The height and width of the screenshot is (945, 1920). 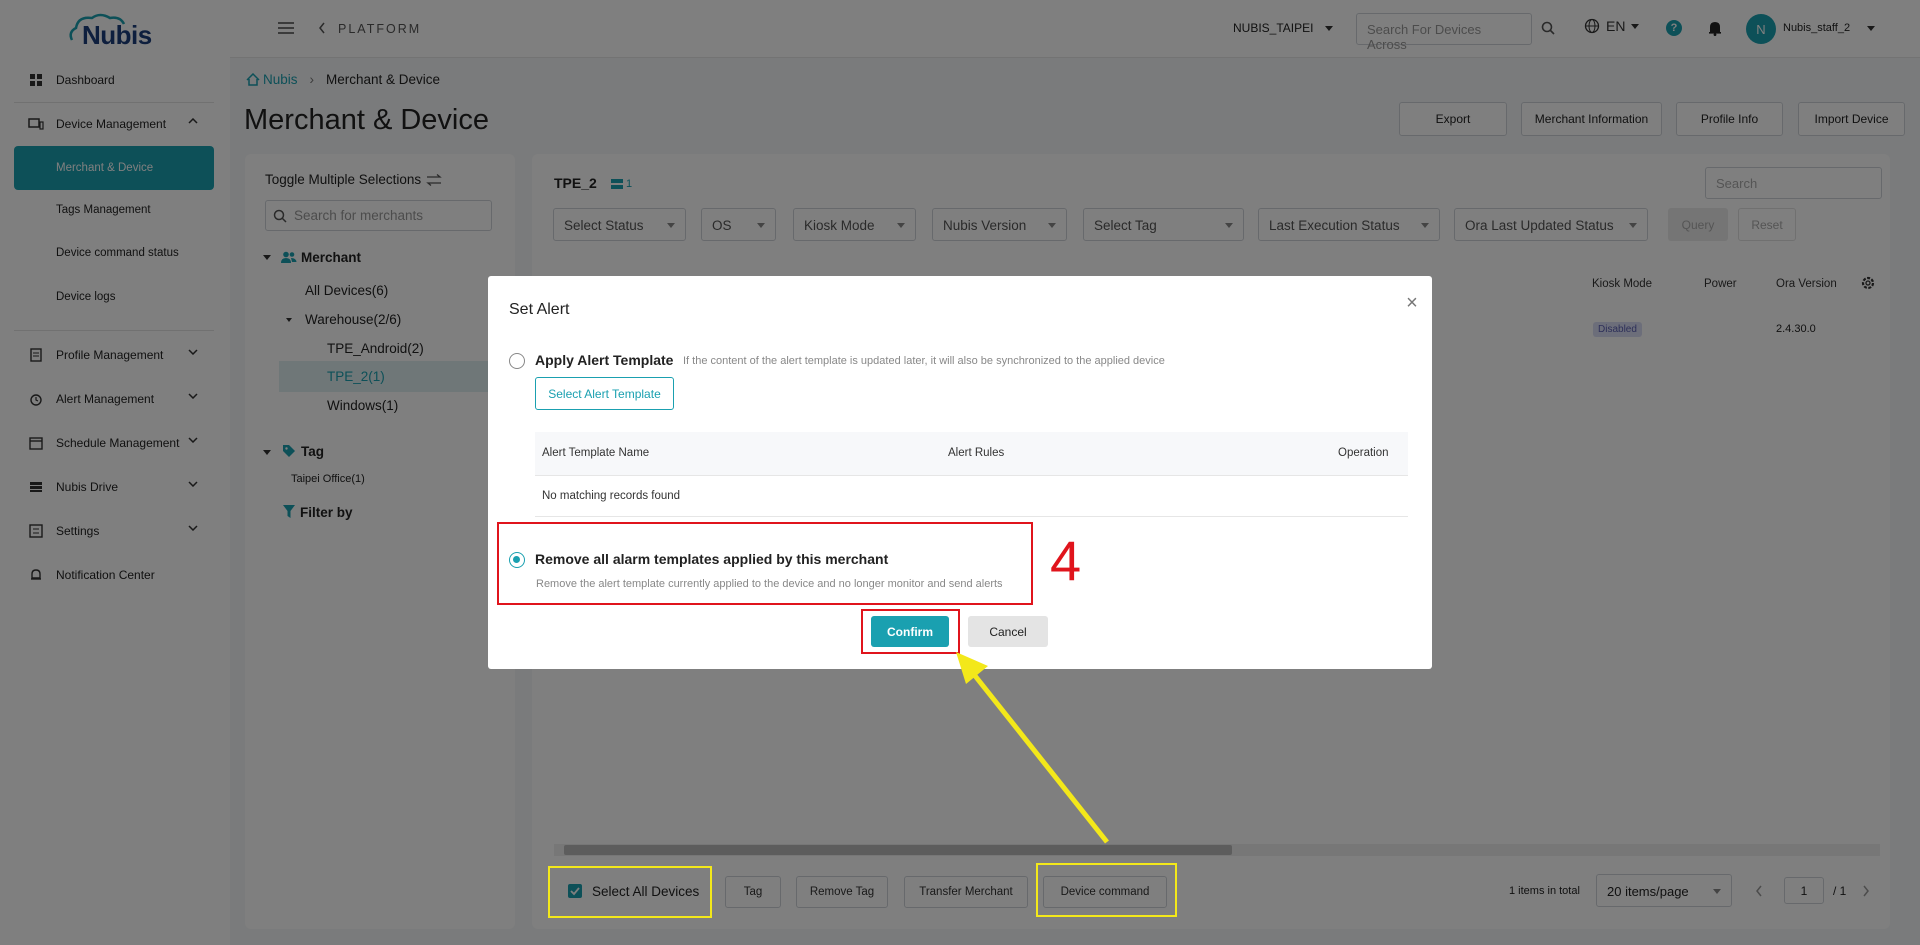 What do you see at coordinates (1032, 748) in the screenshot?
I see `annotation-arrow-icon` at bounding box center [1032, 748].